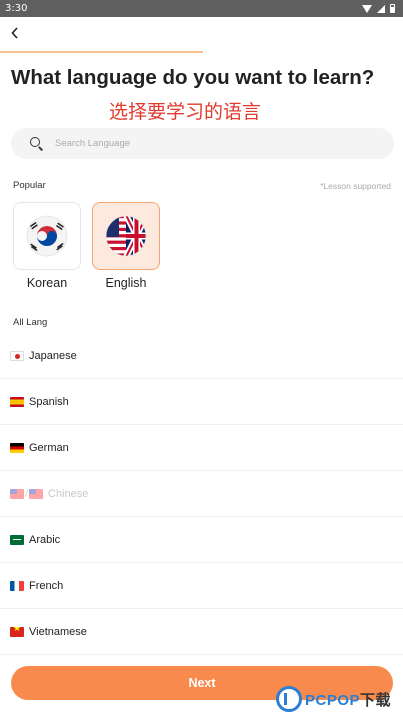  What do you see at coordinates (17, 355) in the screenshot?
I see `japan-flag-icon` at bounding box center [17, 355].